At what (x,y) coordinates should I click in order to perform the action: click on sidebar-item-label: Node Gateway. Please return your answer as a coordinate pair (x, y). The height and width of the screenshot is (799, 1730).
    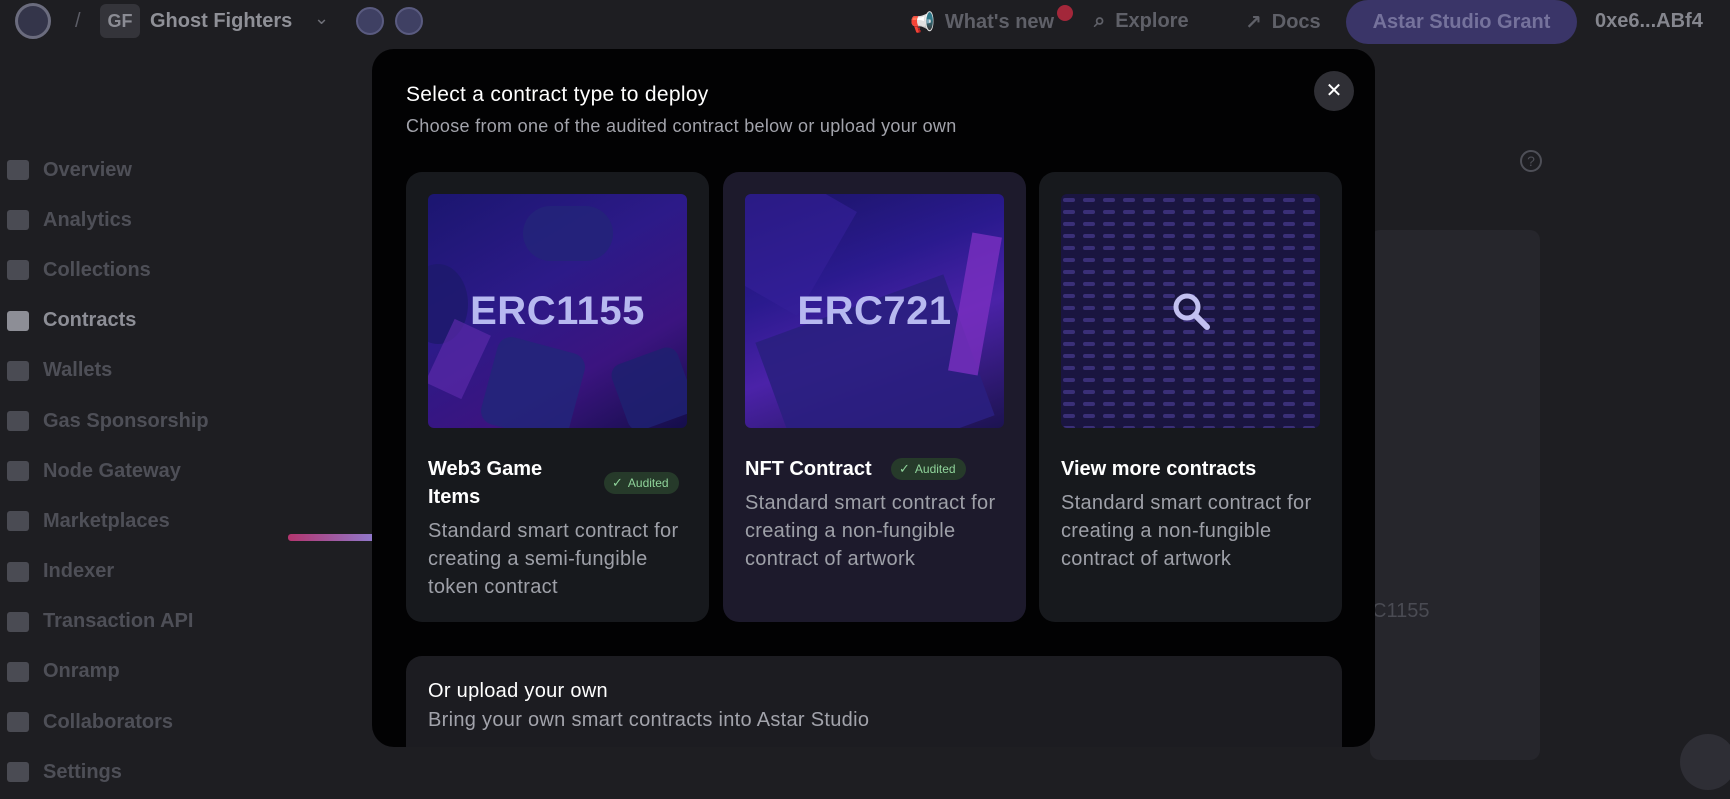
    Looking at the image, I should click on (112, 470).